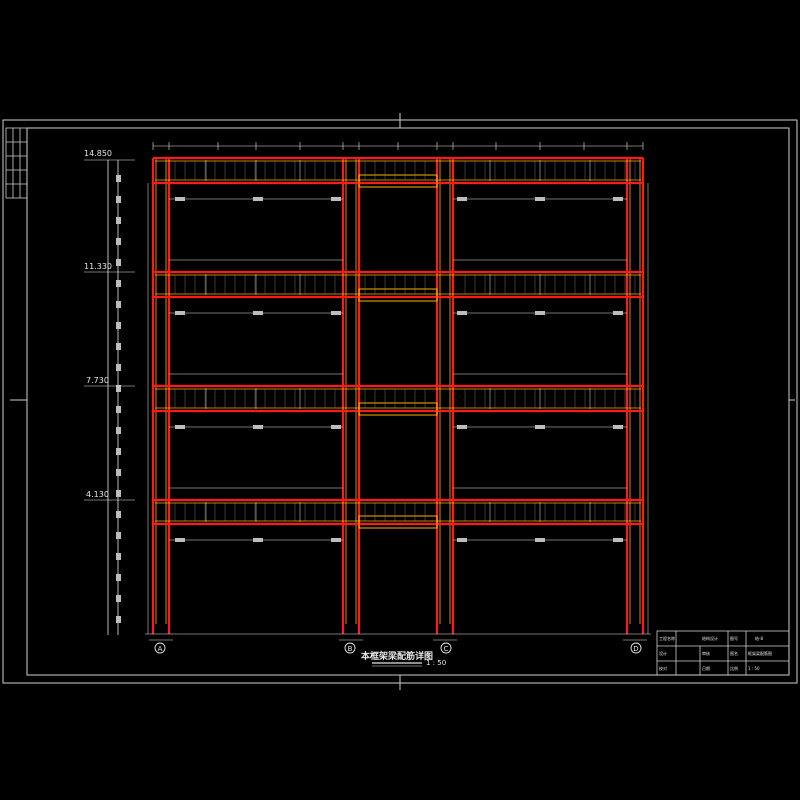 The width and height of the screenshot is (800, 800). Describe the element at coordinates (98, 153) in the screenshot. I see `elevation-label-roof: 14.850` at that location.